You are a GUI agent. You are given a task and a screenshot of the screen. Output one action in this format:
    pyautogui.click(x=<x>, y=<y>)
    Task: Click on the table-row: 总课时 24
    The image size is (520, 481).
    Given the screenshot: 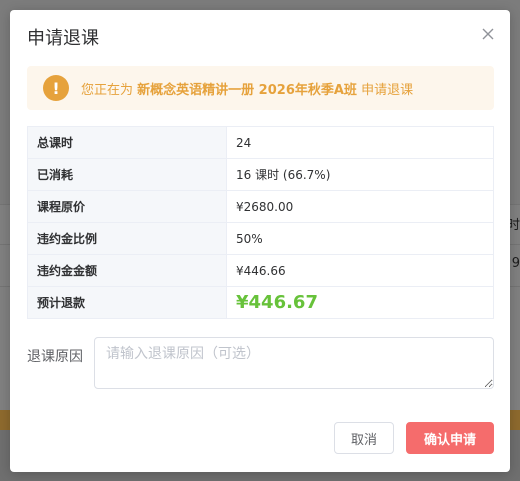 What is the action you would take?
    pyautogui.click(x=260, y=142)
    